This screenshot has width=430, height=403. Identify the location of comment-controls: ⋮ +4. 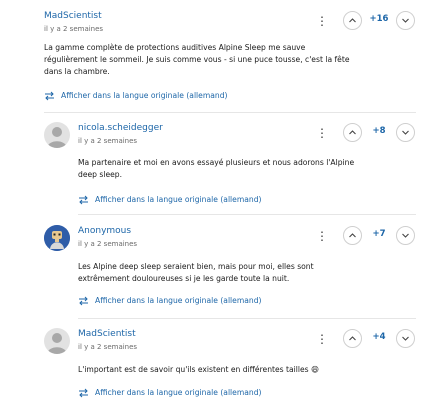
(366, 339).